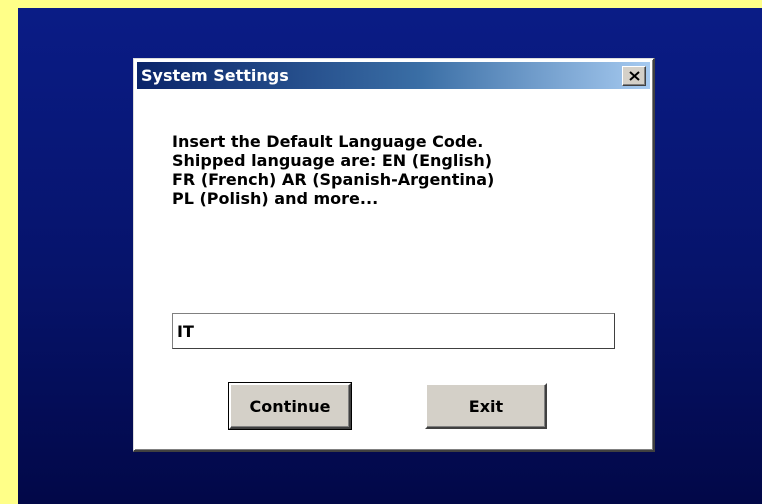 The height and width of the screenshot is (504, 762). I want to click on dialog-title: System Settings, so click(215, 75).